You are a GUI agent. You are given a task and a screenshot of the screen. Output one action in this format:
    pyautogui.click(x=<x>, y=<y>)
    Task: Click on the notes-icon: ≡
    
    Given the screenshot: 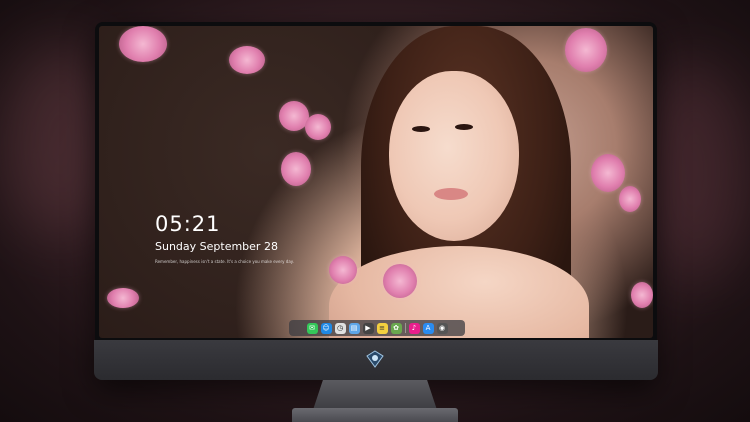 What is the action you would take?
    pyautogui.click(x=382, y=328)
    